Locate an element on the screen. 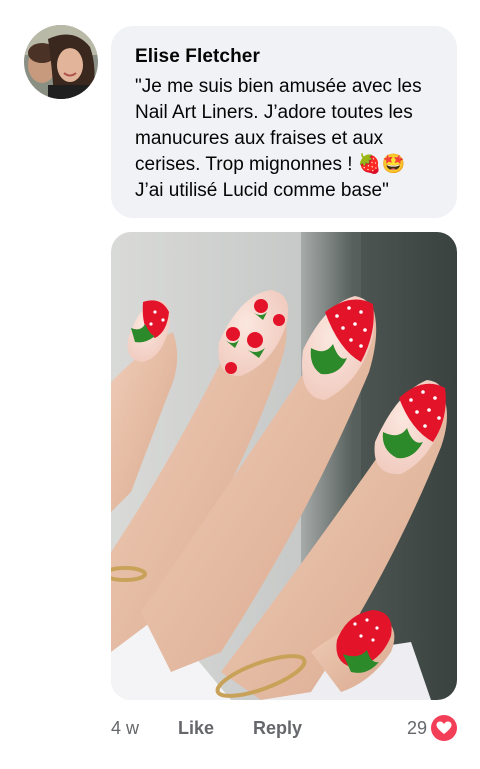 The image size is (480, 769). heart-icon is located at coordinates (444, 728).